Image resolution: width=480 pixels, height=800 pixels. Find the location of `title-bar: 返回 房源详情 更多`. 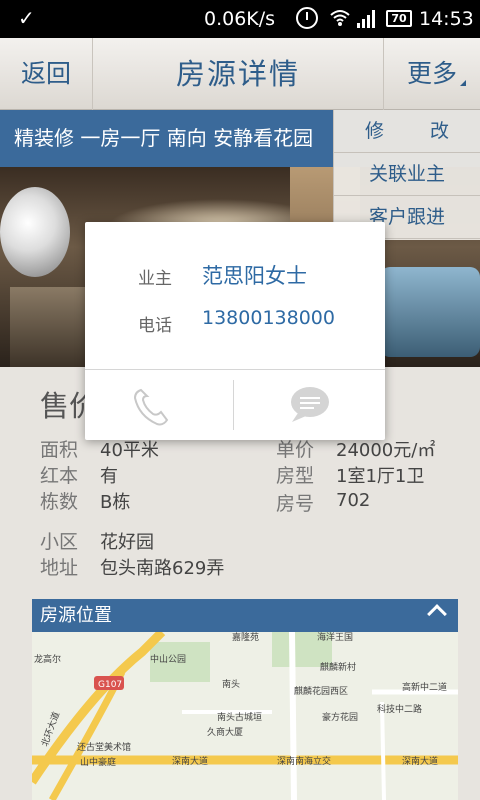

title-bar: 返回 房源详情 更多 is located at coordinates (240, 74).